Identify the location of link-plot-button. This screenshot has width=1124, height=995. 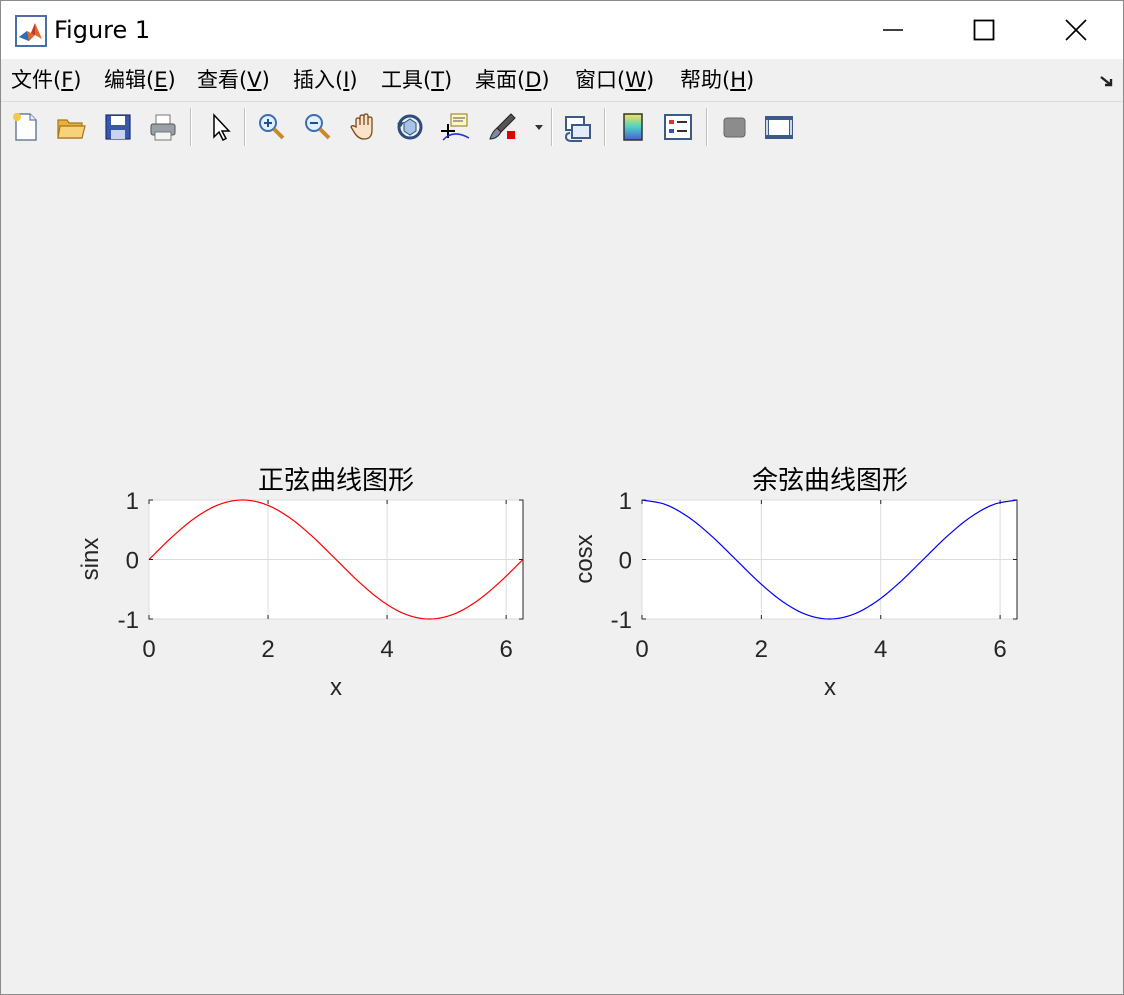
(578, 127).